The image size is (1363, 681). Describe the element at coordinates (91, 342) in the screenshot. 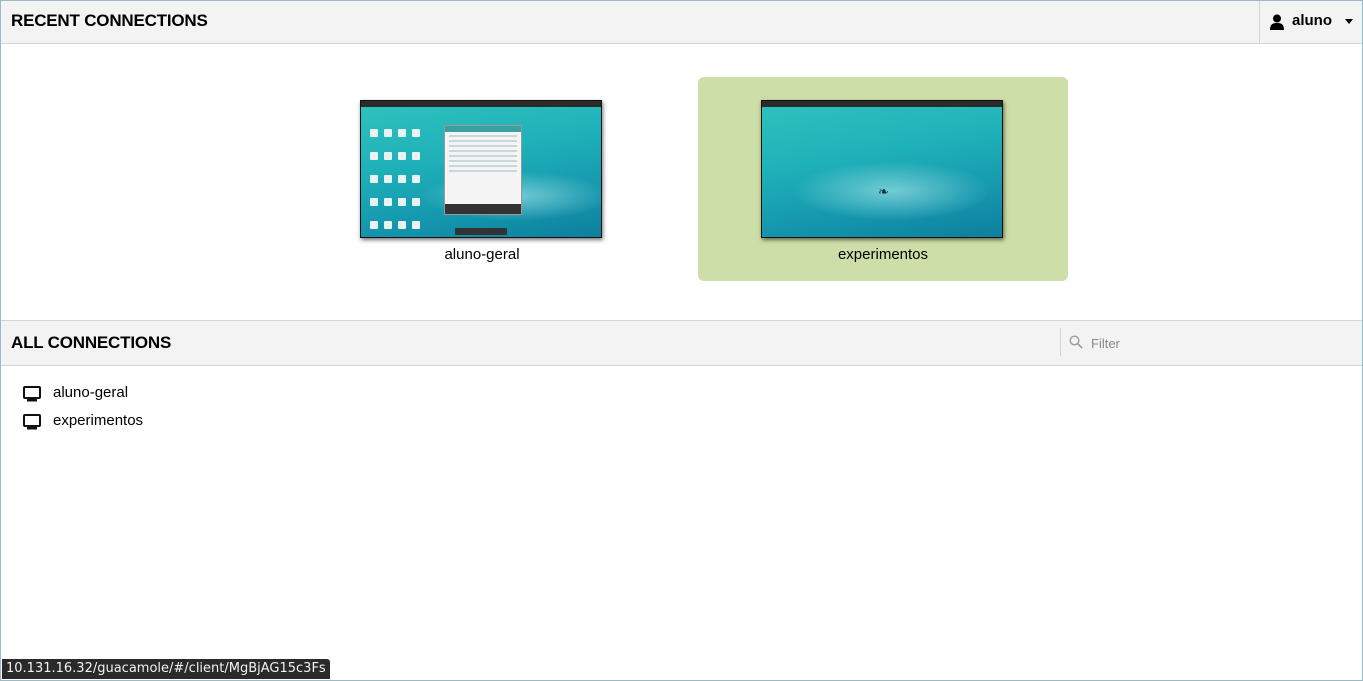

I see `all-connections-title: ALL CONNECTIONS` at that location.